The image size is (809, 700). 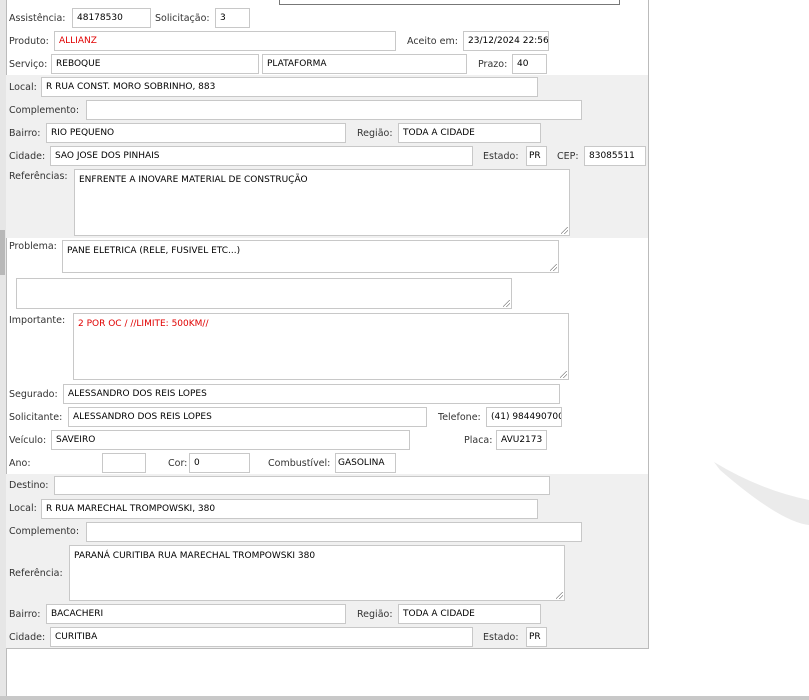 I want to click on bairro-field: RIO PEQUENO, so click(x=196, y=133).